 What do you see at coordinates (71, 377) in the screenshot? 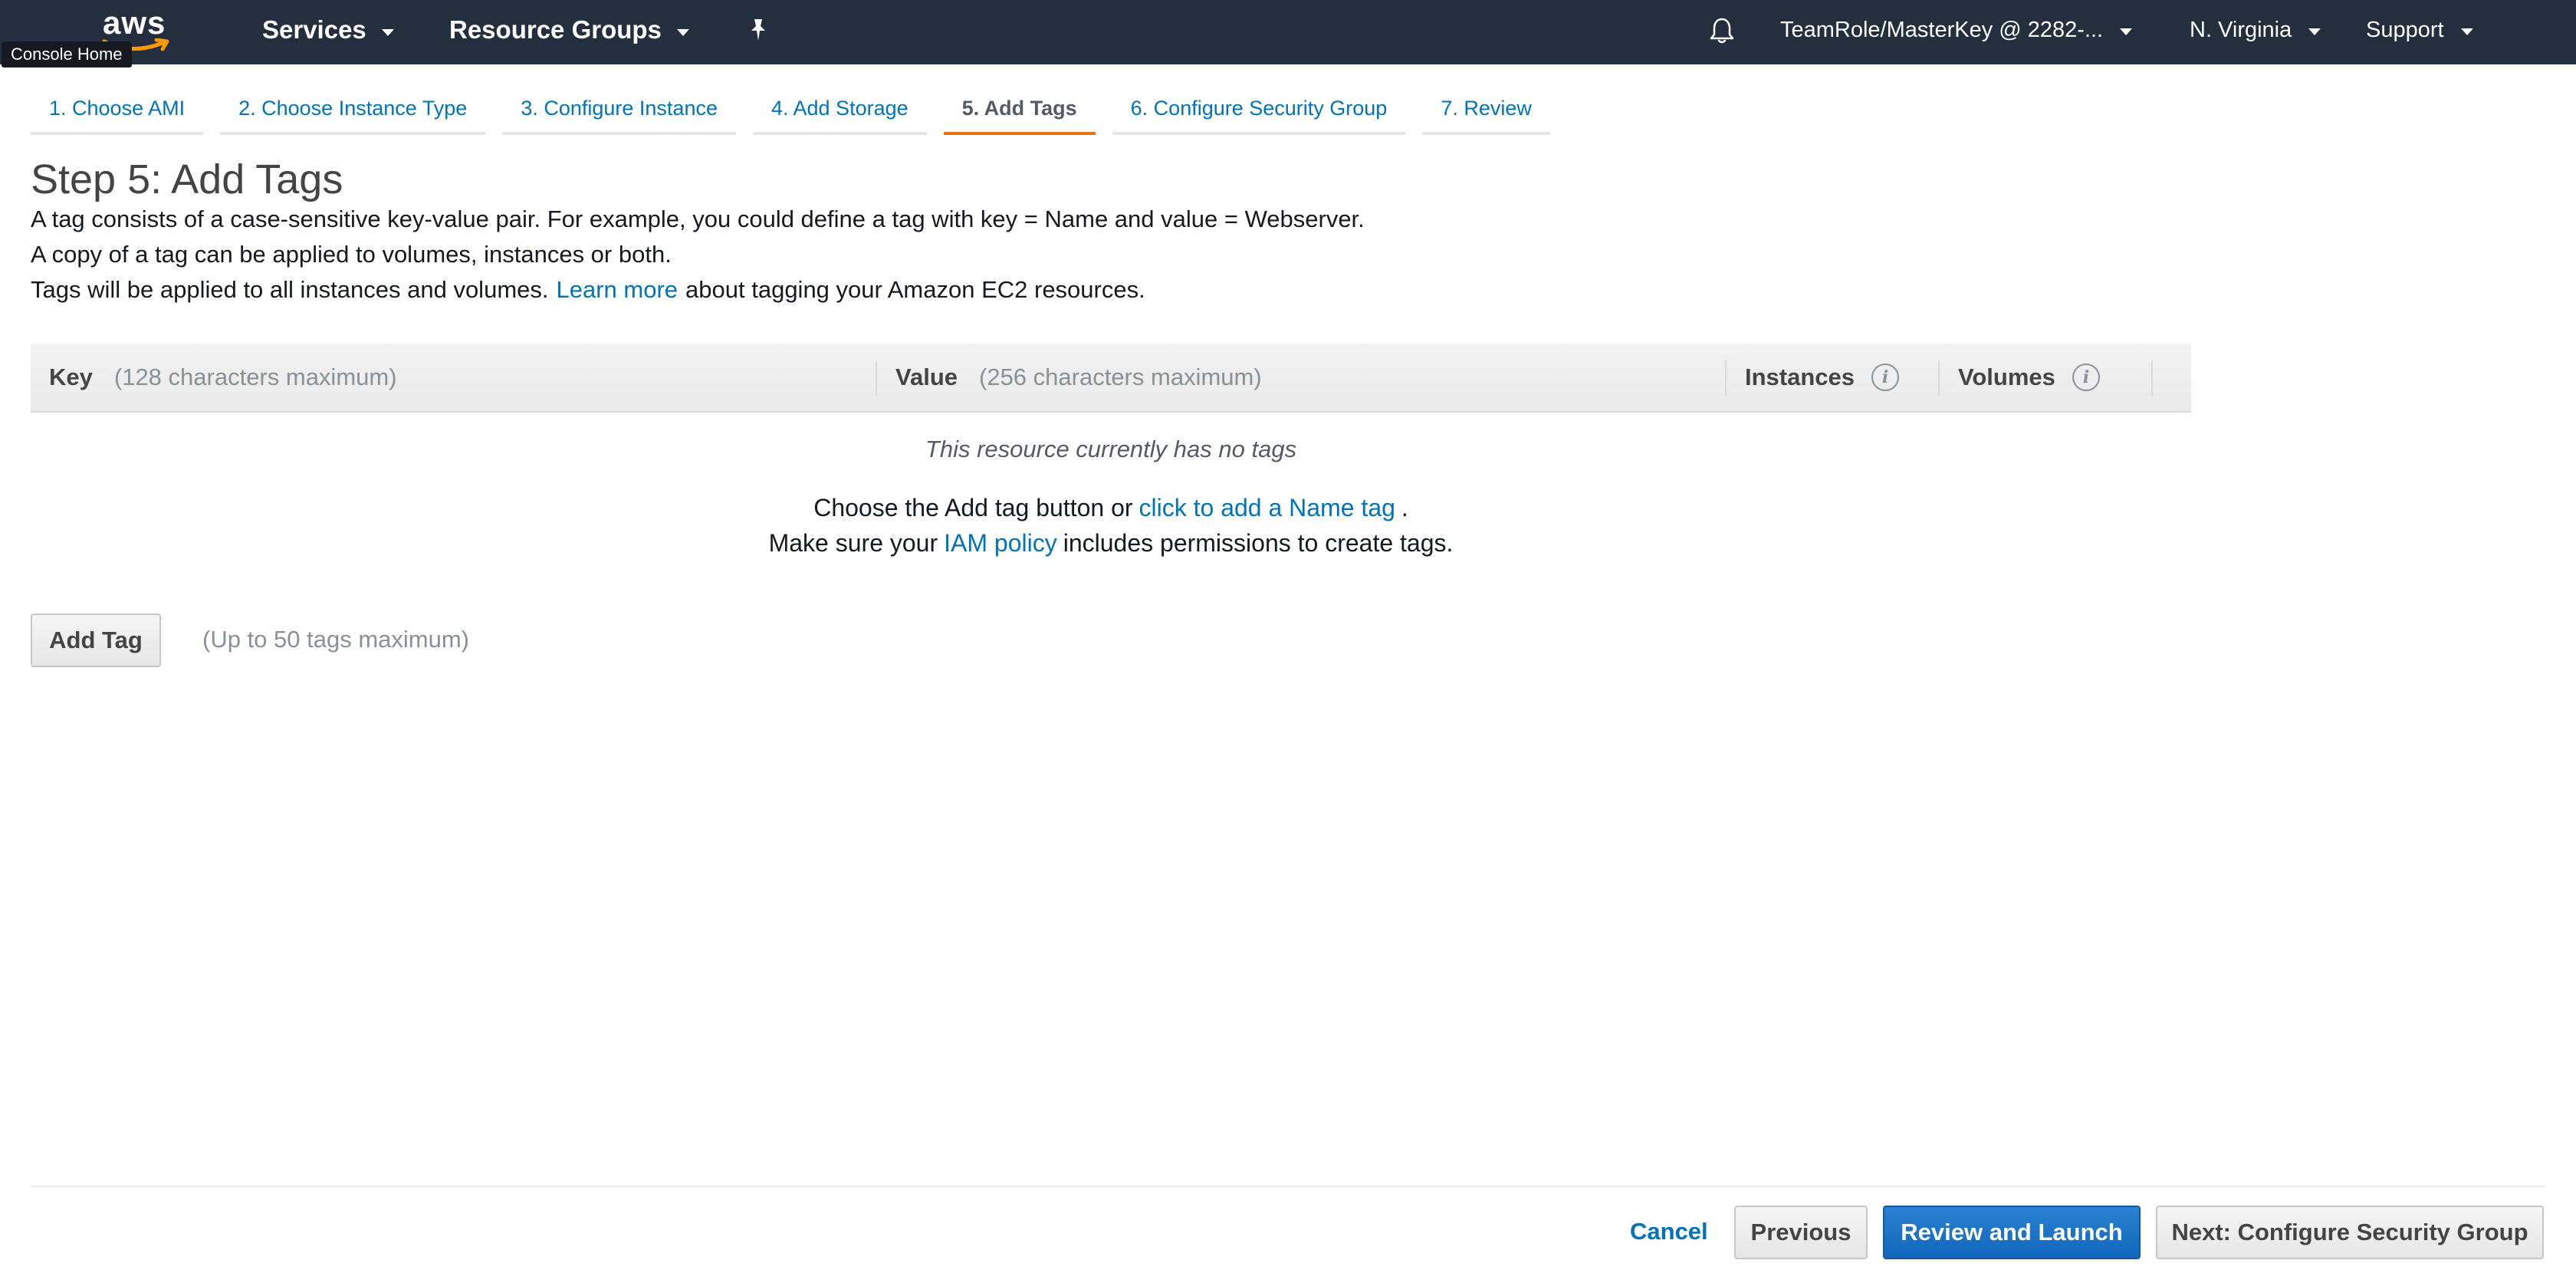
I see `key-column-label: Key` at bounding box center [71, 377].